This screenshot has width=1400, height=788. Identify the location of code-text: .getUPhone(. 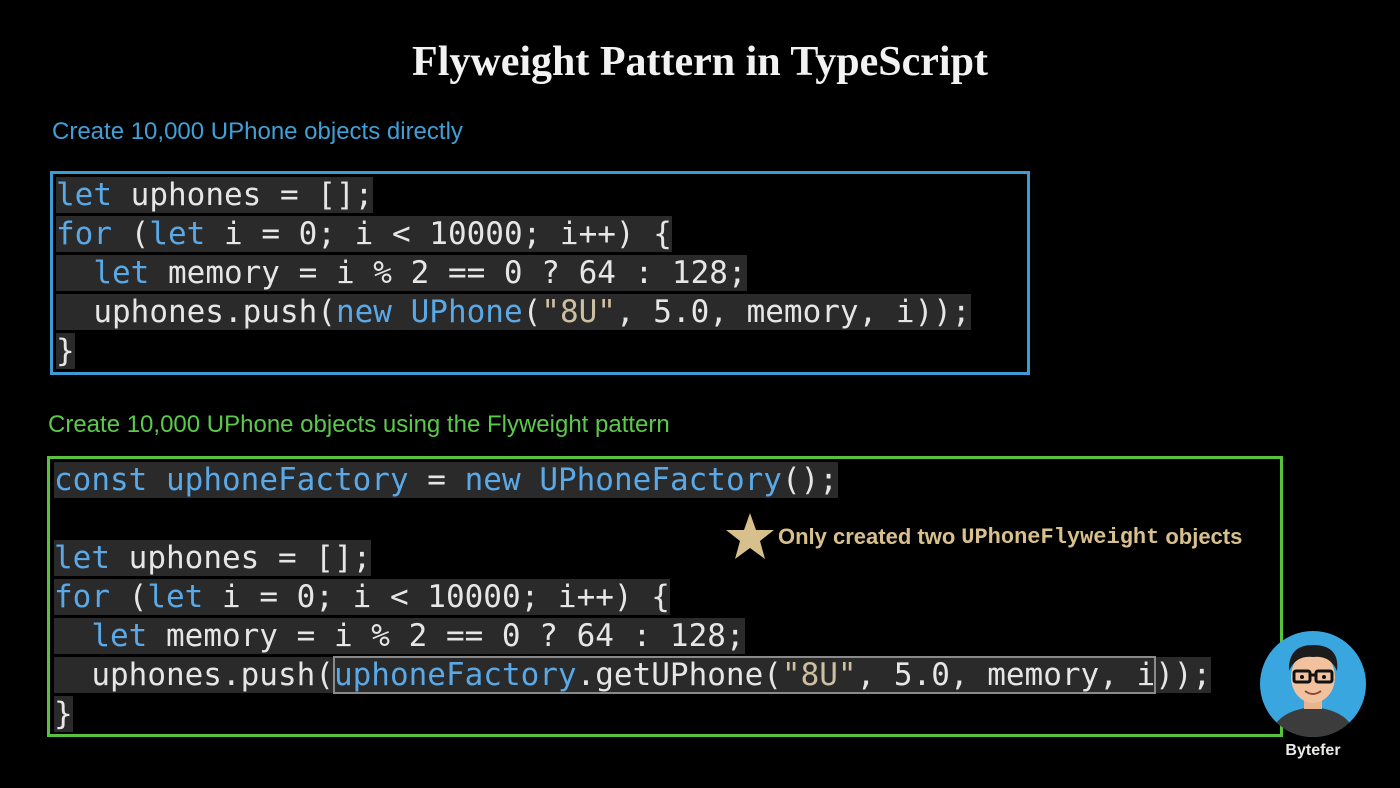
(679, 675).